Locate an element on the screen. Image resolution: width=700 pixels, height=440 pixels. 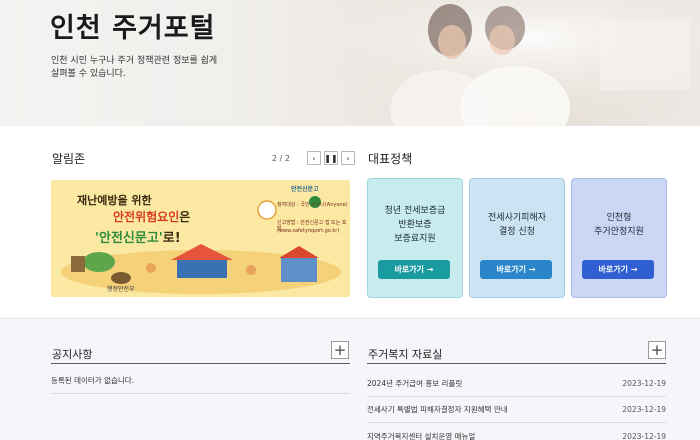
banner-pager: 2 / 2 ‹ ❚❚ › is located at coordinates (313, 158).